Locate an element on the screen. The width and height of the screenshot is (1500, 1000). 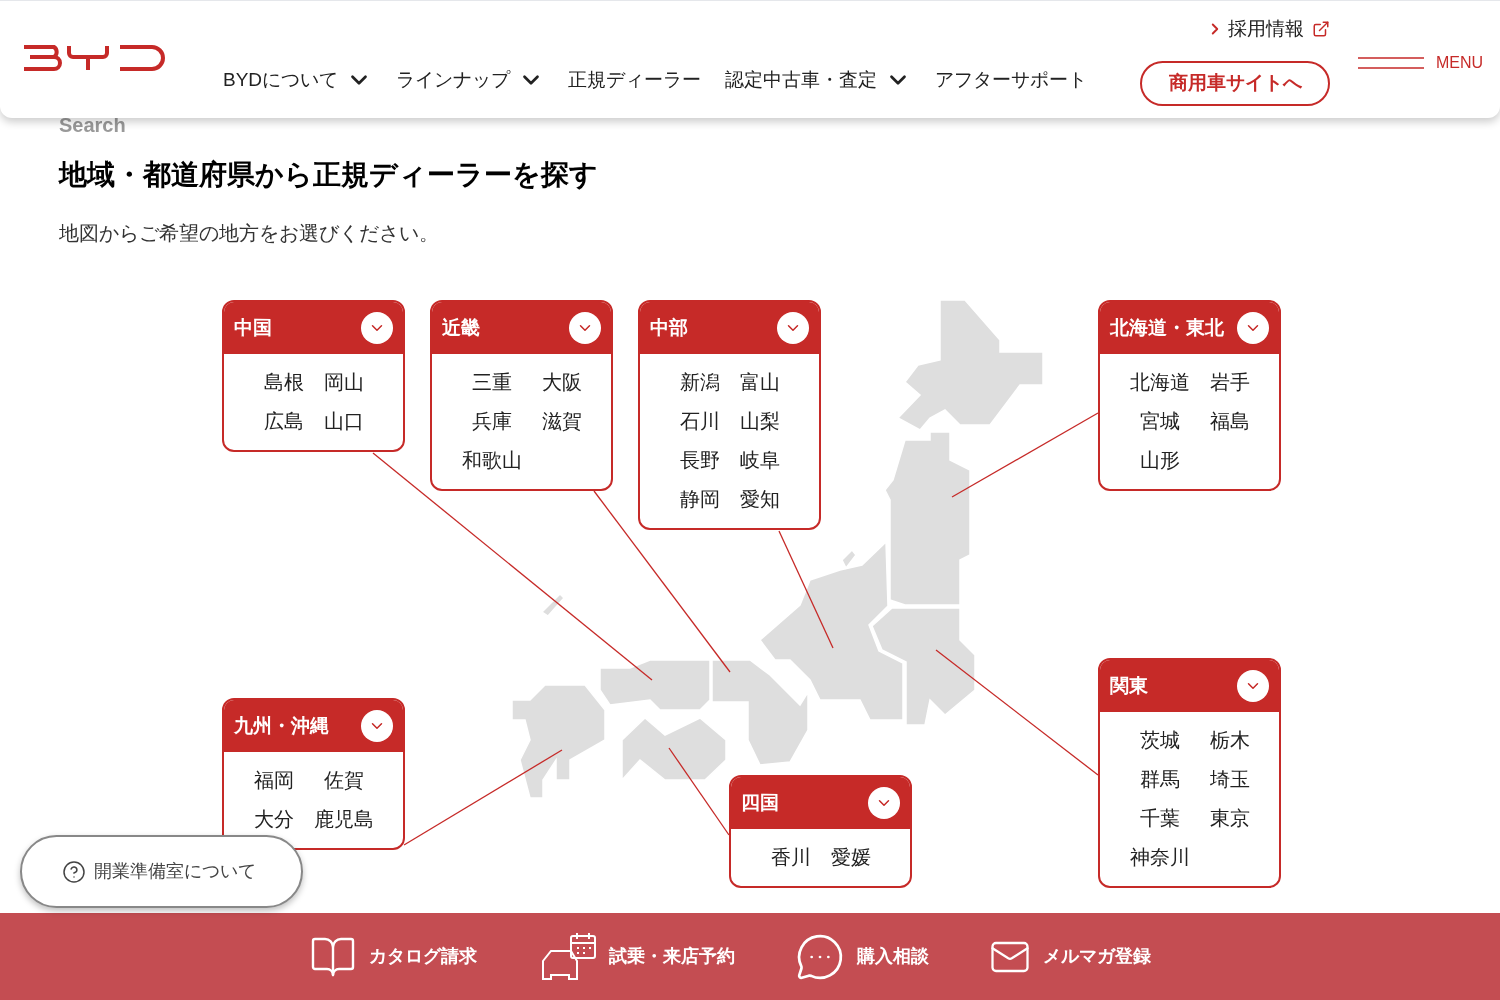
prefecture-link: 和歌山 is located at coordinates (491, 460).